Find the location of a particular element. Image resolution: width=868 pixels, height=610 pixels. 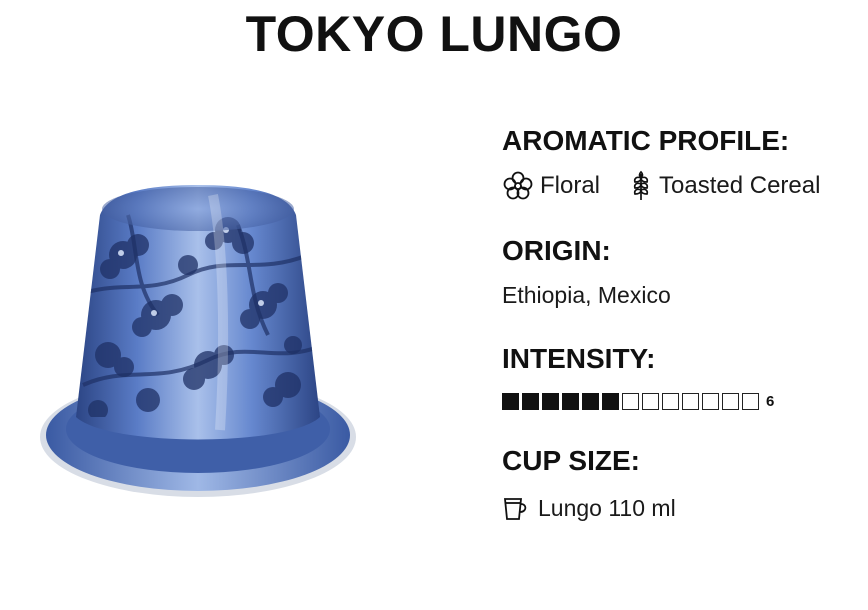

cup-size-row: Lungo 110 ml is located at coordinates (685, 508).